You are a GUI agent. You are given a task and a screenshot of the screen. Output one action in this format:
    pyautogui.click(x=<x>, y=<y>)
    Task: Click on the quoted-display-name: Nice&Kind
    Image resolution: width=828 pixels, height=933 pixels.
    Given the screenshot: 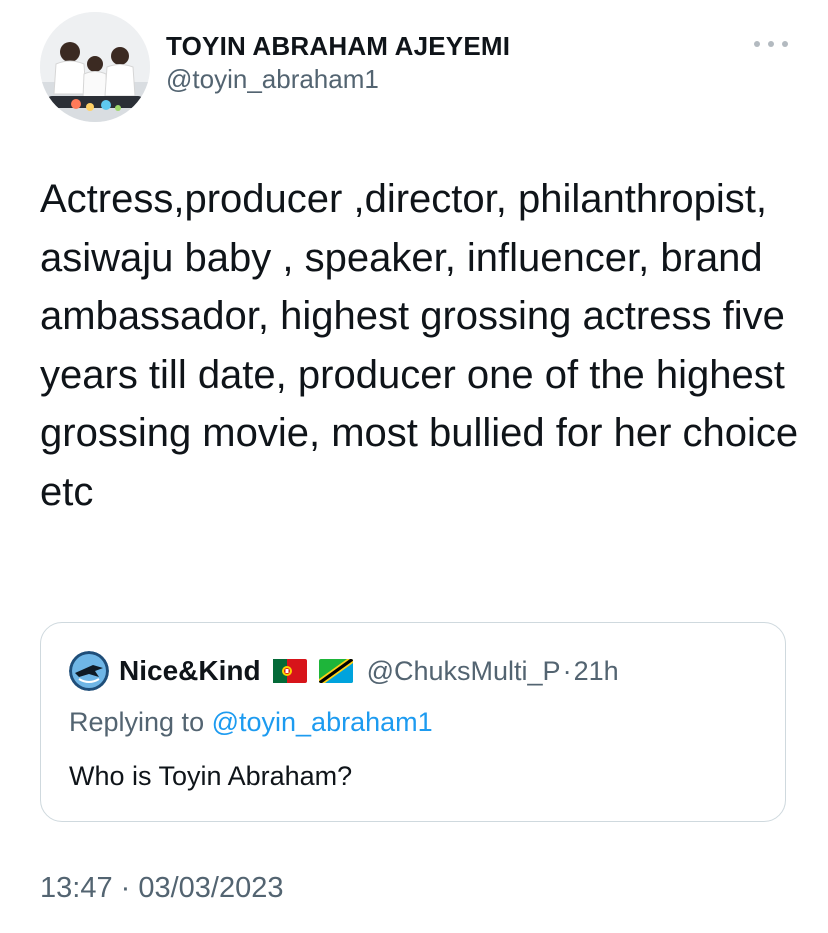 What is the action you would take?
    pyautogui.click(x=190, y=671)
    